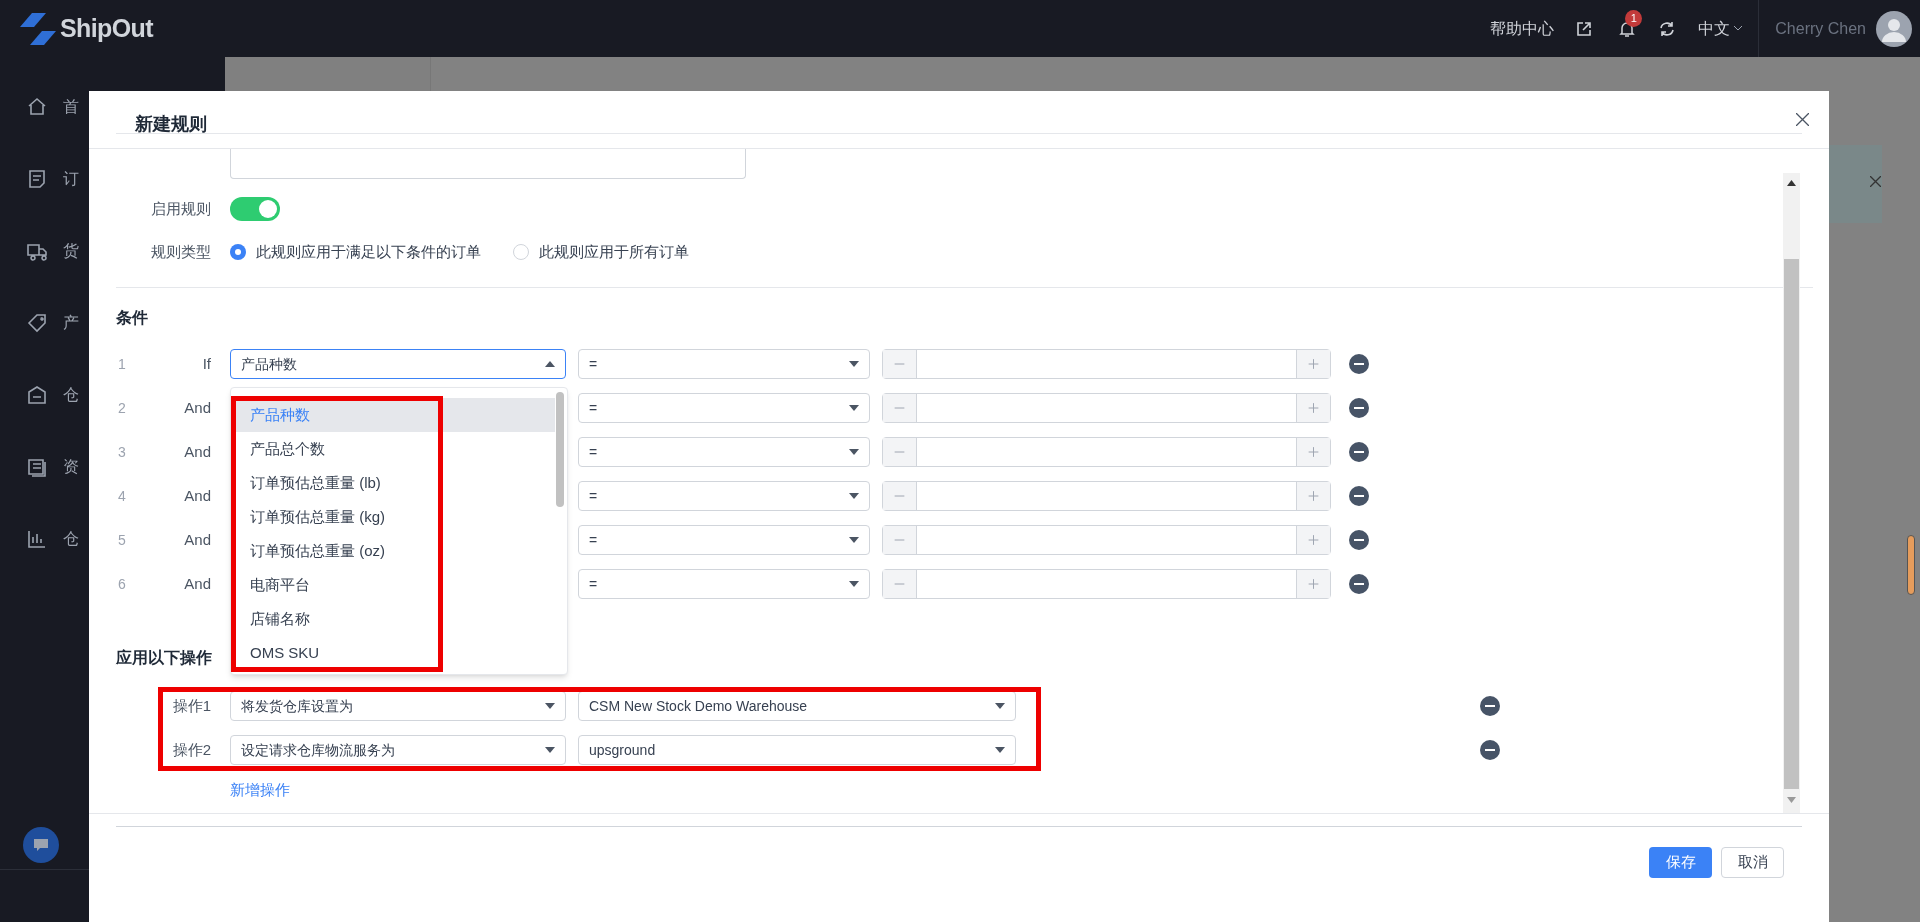  Describe the element at coordinates (1911, 565) in the screenshot. I see `scrollbar-drawing` at that location.